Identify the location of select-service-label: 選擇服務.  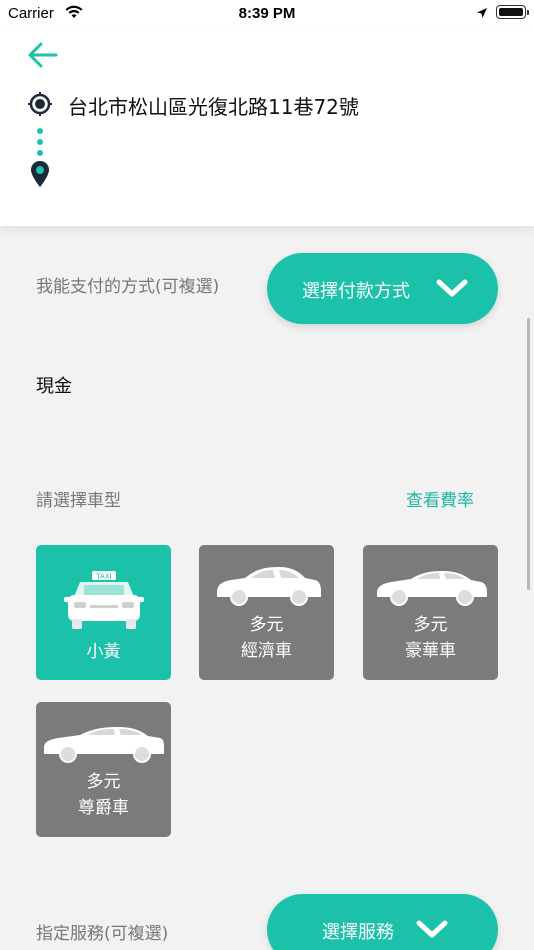
(358, 932).